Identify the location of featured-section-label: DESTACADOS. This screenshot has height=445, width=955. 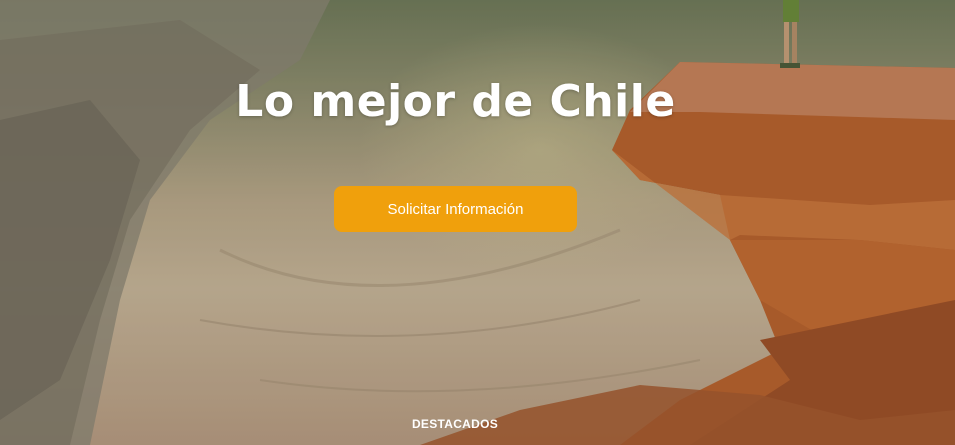
(455, 424).